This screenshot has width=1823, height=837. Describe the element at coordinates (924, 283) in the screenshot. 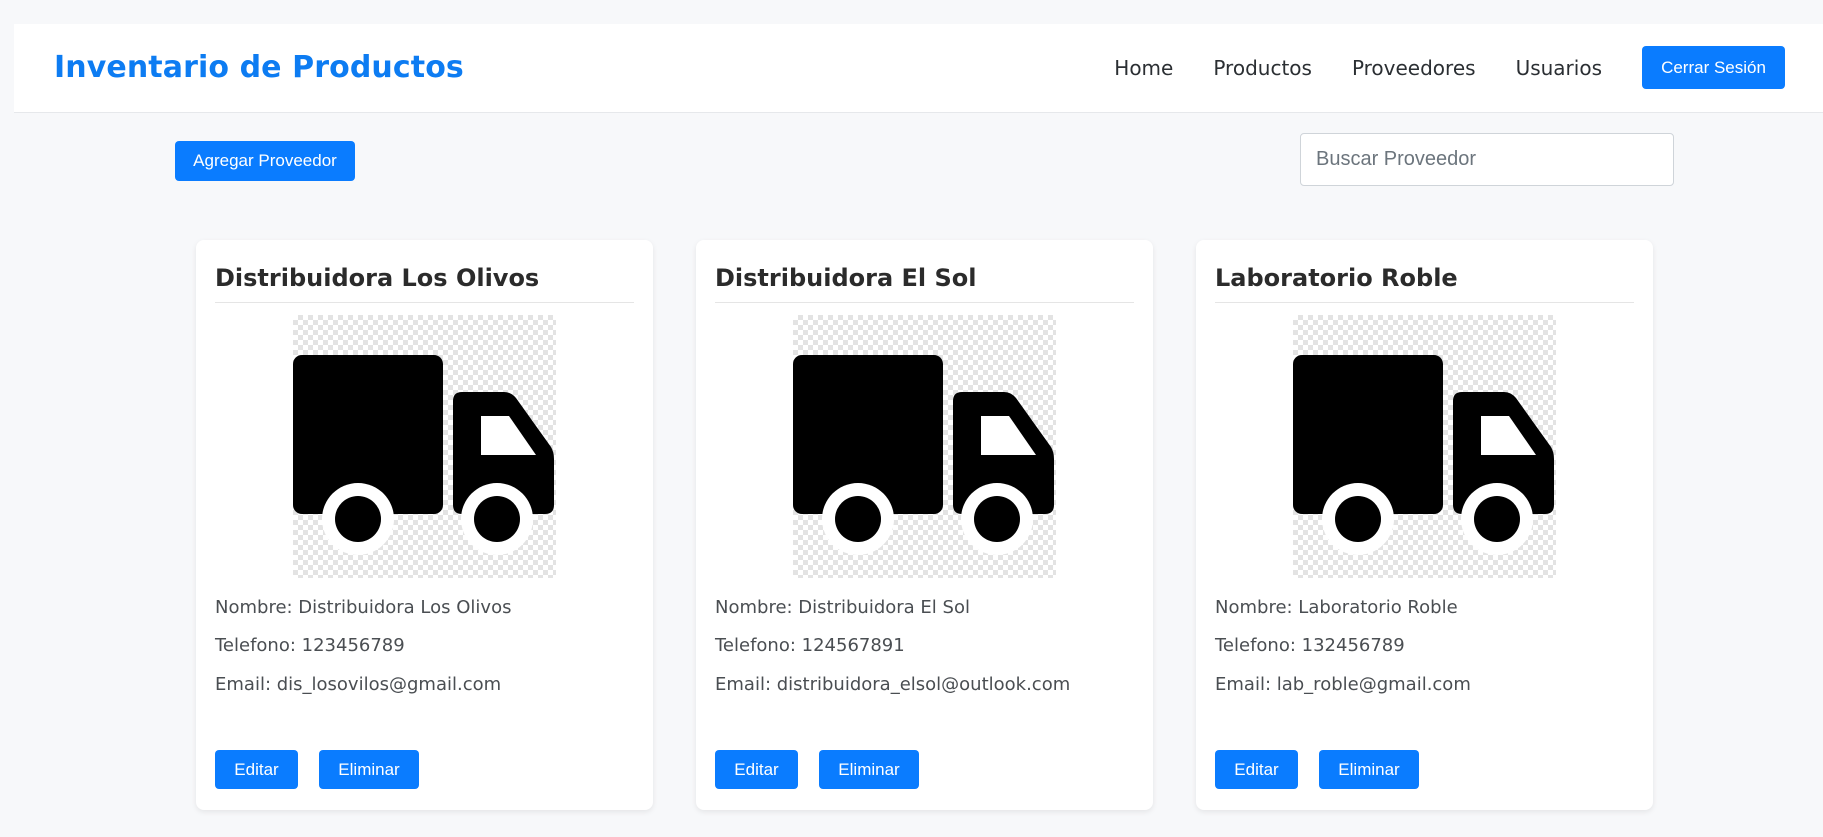

I see `supplier-card-title: Distribuidora El Sol` at that location.